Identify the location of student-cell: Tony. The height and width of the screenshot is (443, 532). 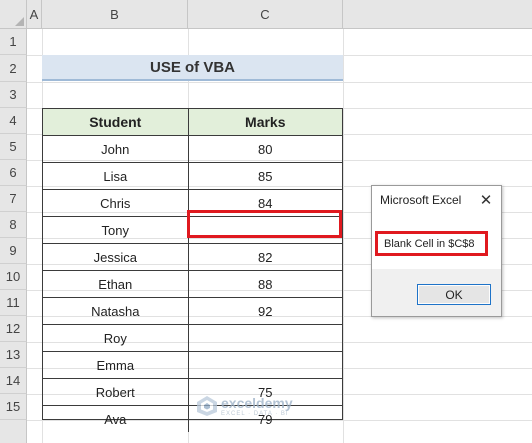
(116, 230).